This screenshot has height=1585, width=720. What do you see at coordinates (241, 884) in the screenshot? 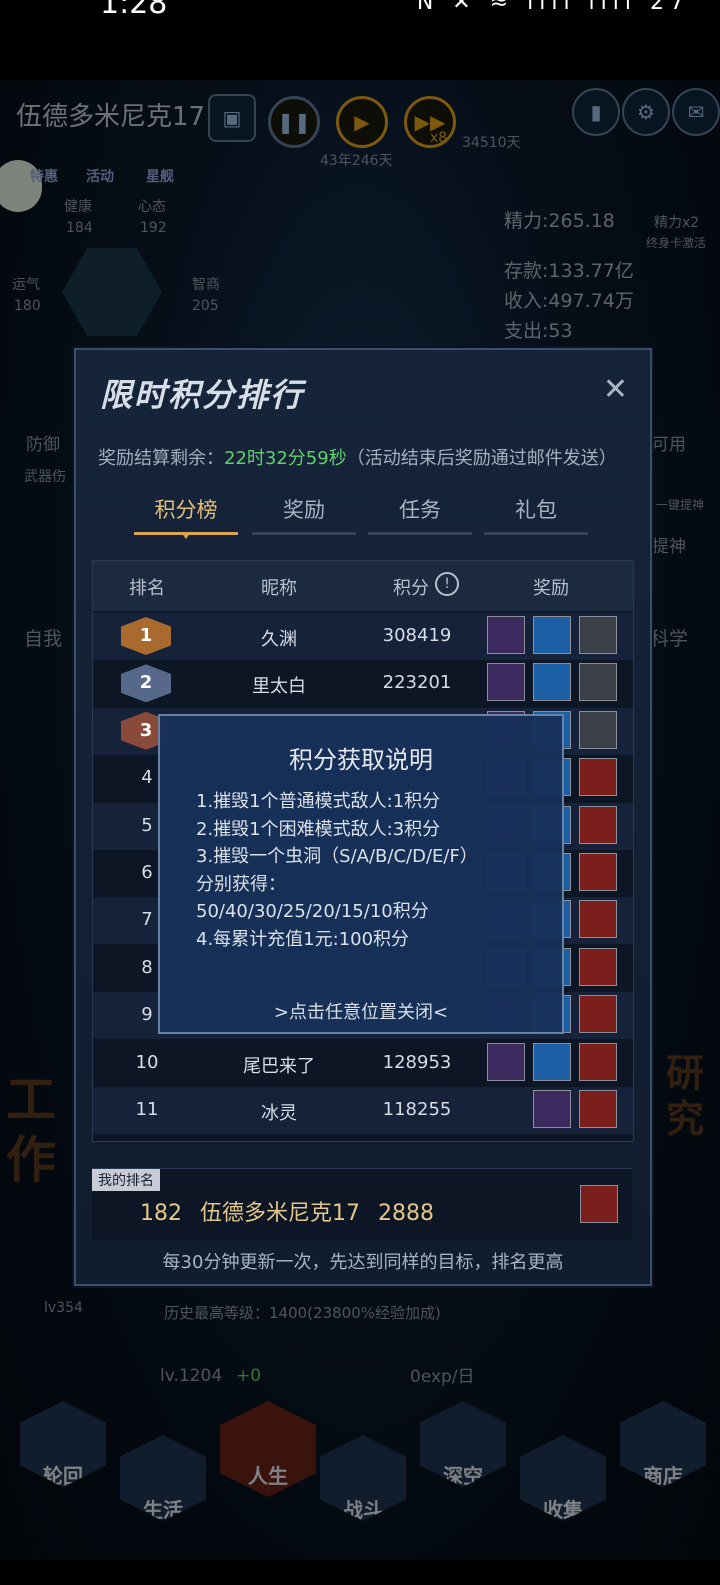
I see `popup-line: 分别获得：` at bounding box center [241, 884].